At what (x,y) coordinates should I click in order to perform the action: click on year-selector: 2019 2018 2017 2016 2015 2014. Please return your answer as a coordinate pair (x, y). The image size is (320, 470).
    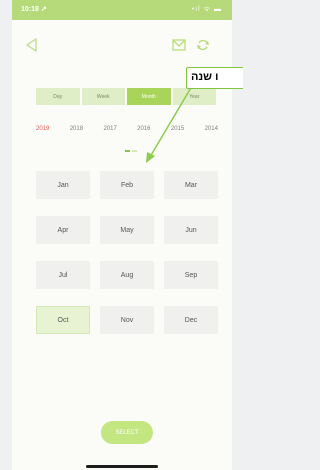
    Looking at the image, I should click on (127, 131).